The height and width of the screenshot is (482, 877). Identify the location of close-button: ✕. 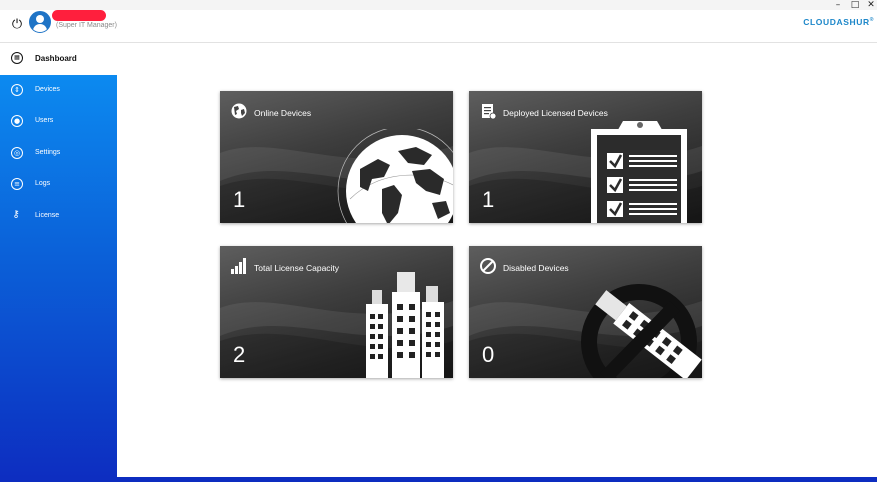
(869, 5).